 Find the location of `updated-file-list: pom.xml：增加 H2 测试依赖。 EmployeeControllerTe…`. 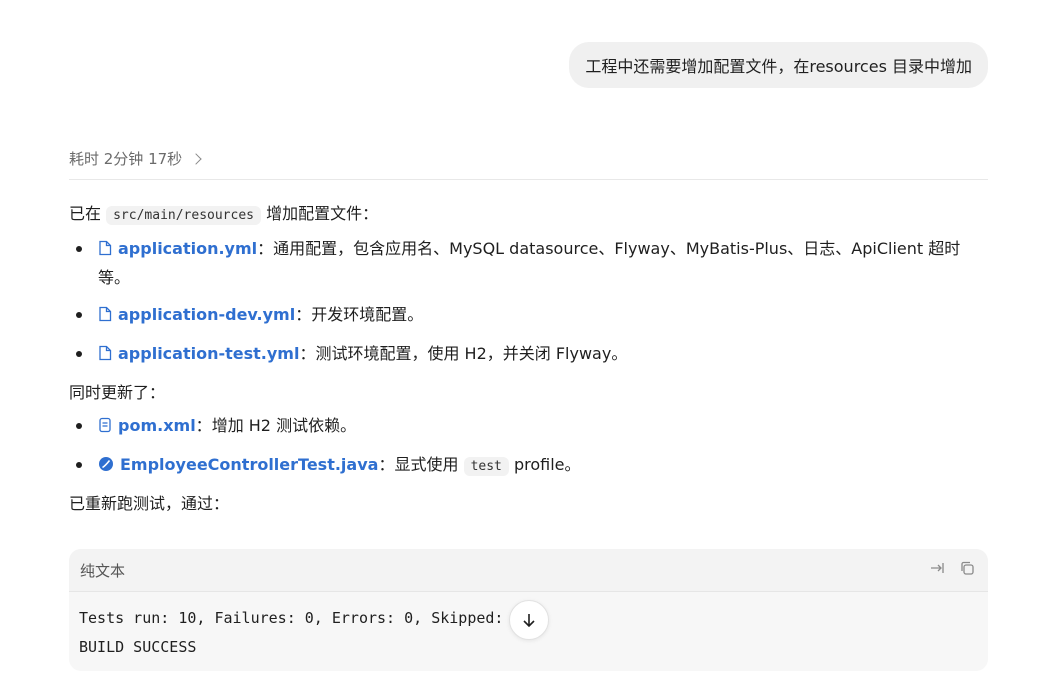

updated-file-list: pom.xml：增加 H2 测试依赖。 EmployeeControllerTe… is located at coordinates (528, 446).